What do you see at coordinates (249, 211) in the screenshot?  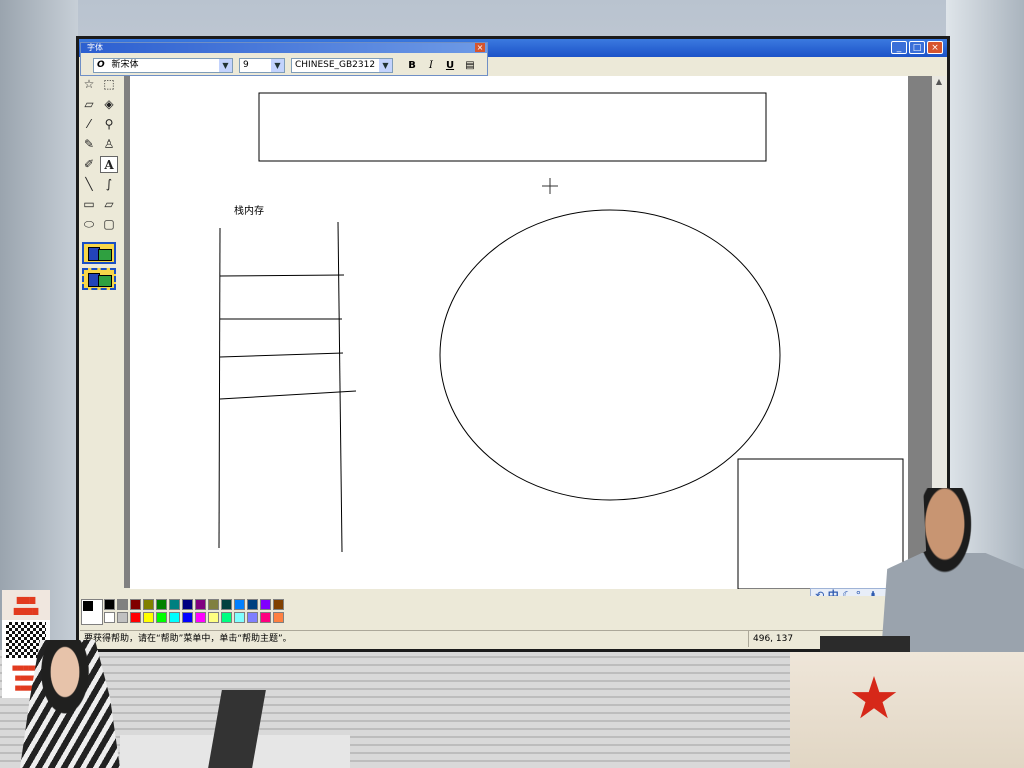 I see `stack-memory-label: 栈内存` at bounding box center [249, 211].